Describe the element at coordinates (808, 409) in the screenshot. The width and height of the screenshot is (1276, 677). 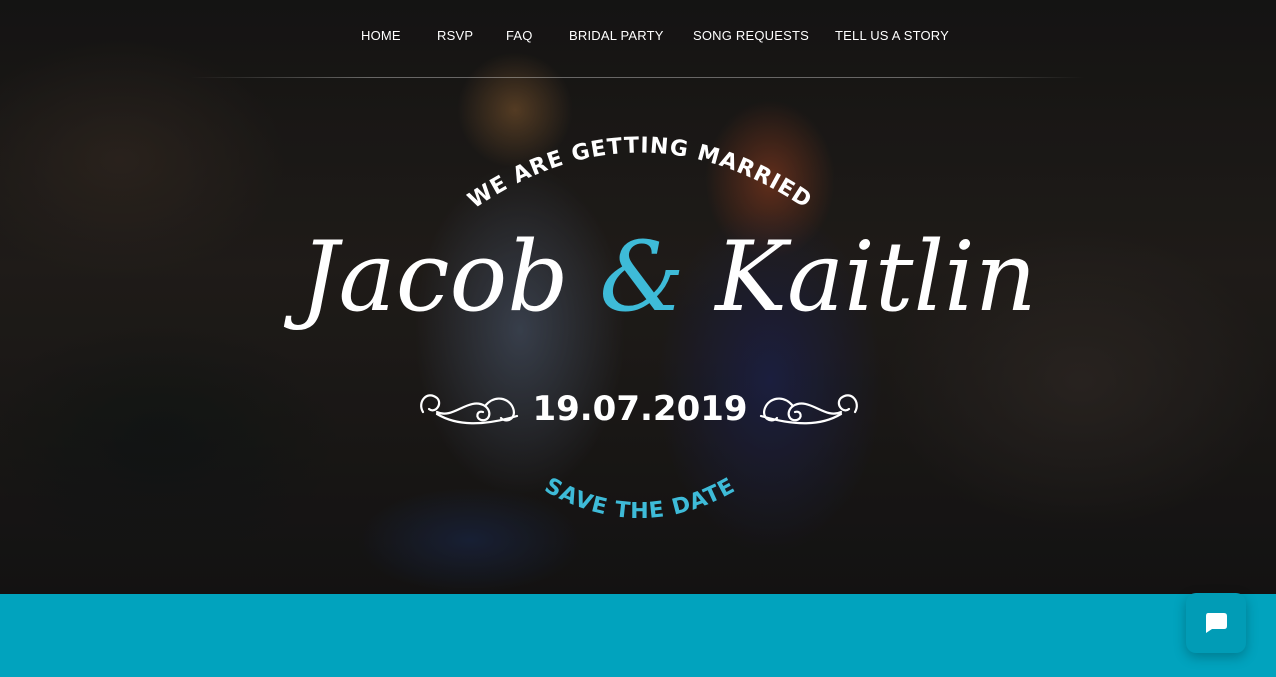
I see `right-flourish-icon` at that location.